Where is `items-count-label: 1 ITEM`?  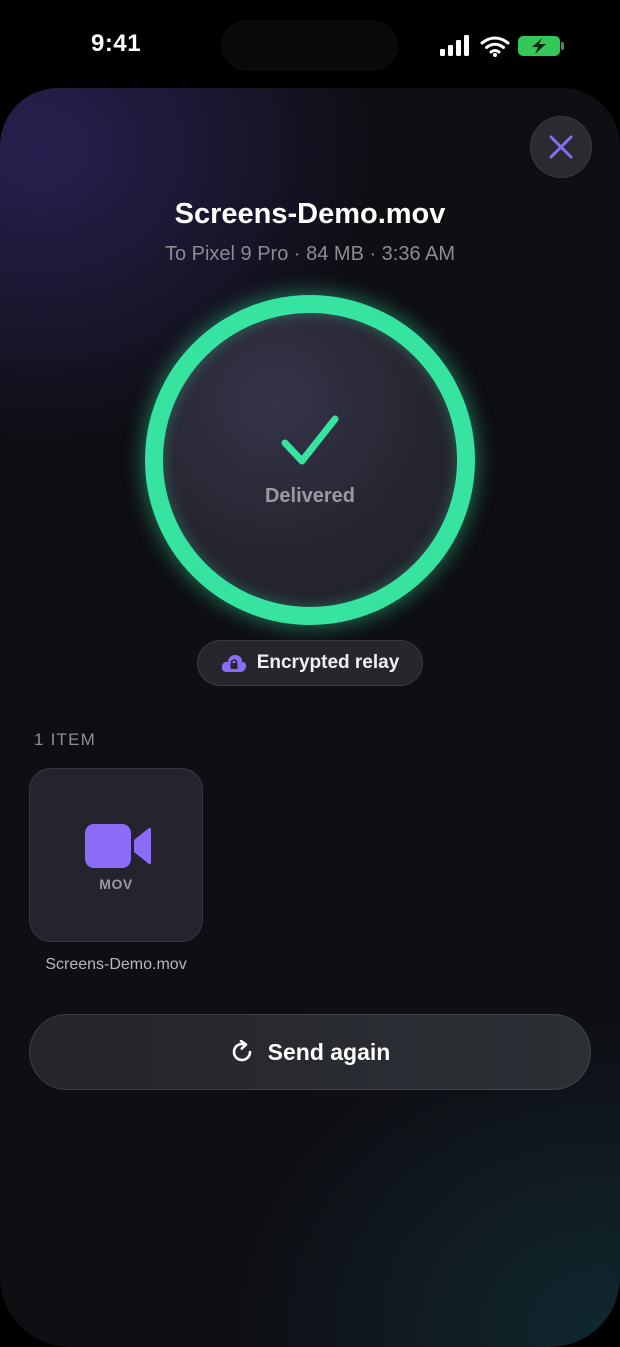 items-count-label: 1 ITEM is located at coordinates (65, 739).